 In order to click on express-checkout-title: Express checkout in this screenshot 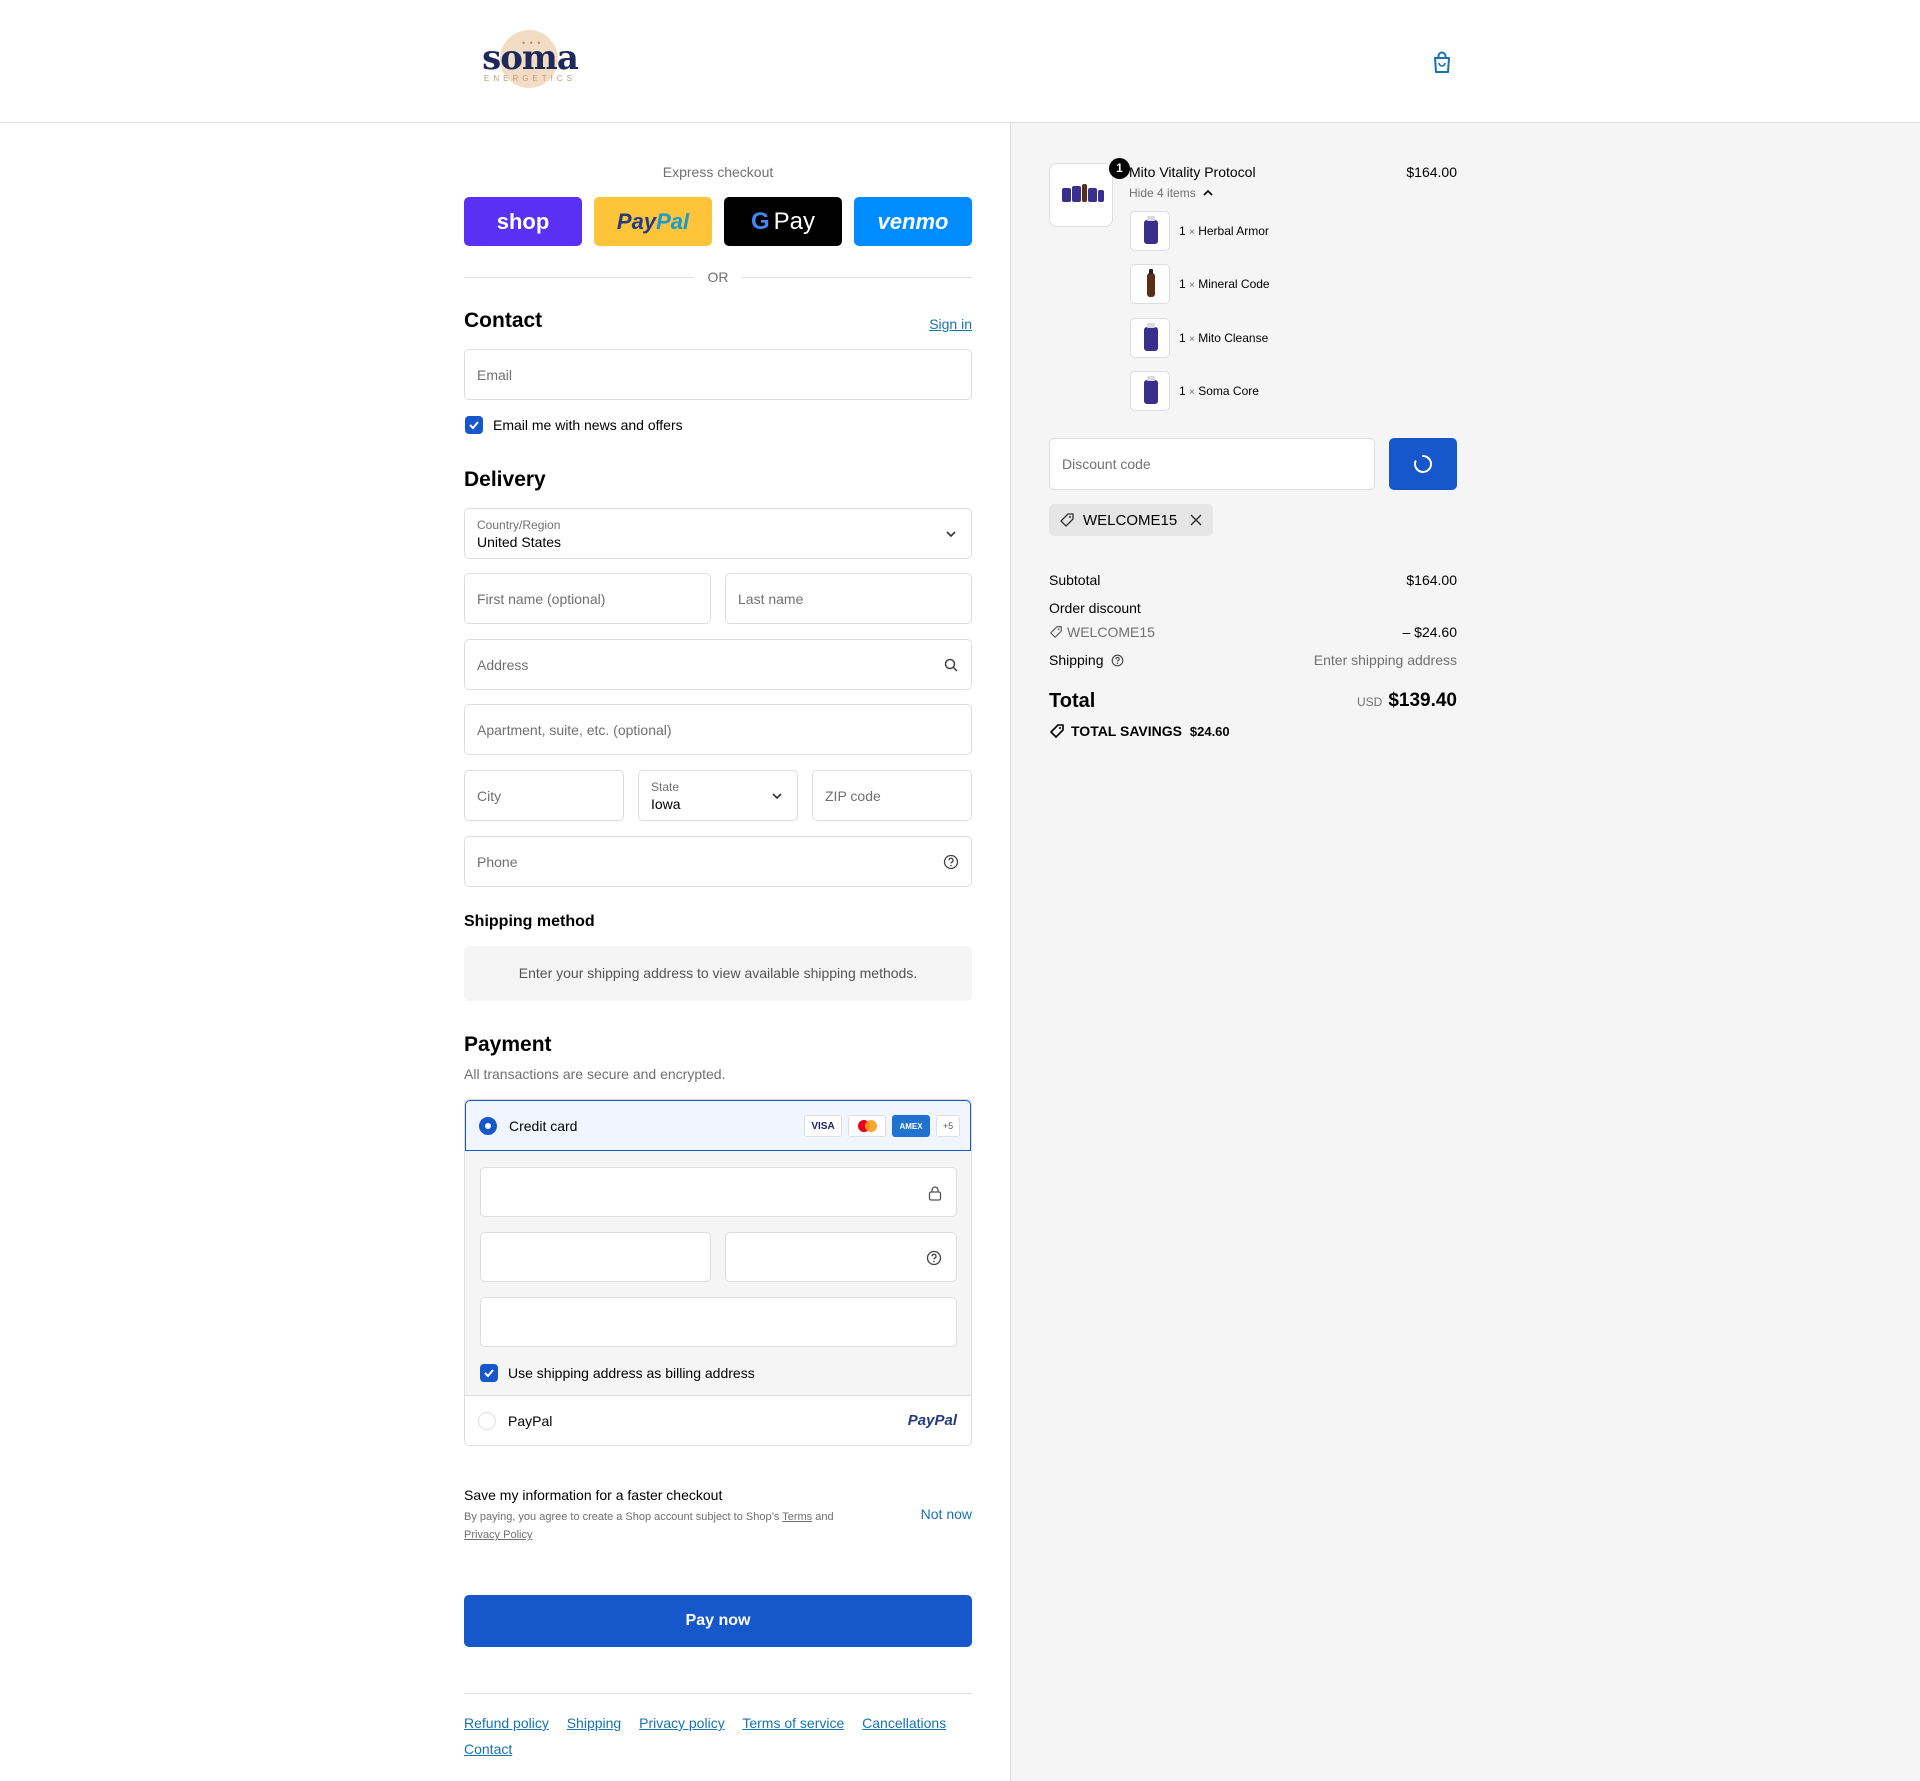, I will do `click(718, 172)`.